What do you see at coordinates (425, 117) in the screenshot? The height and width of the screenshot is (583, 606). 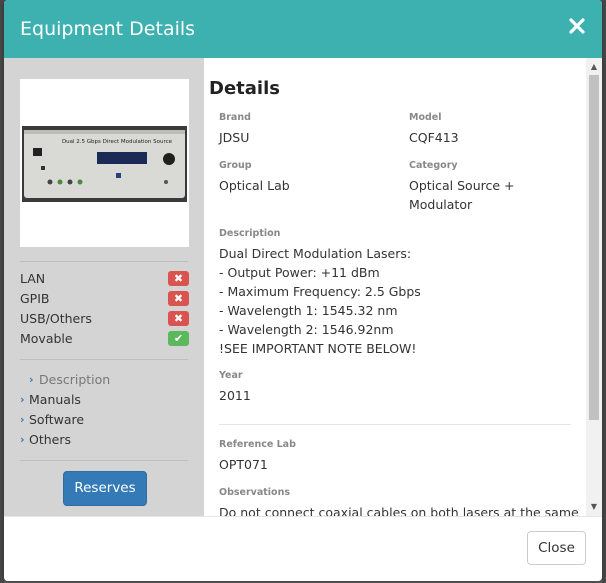 I see `field-label: Model` at bounding box center [425, 117].